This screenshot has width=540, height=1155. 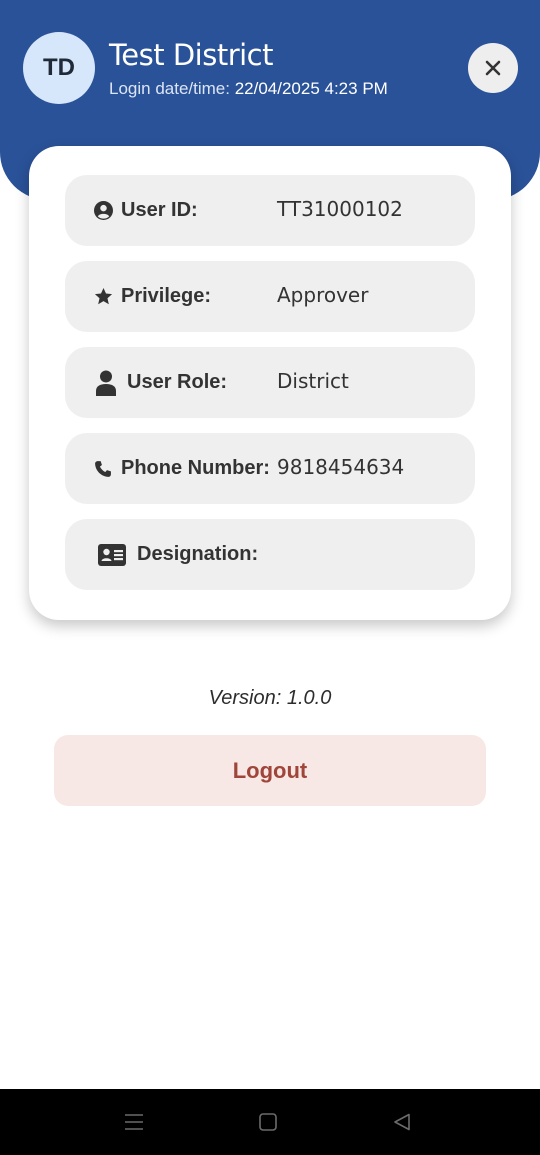 I want to click on user-role-row: User Role: District, so click(x=270, y=382).